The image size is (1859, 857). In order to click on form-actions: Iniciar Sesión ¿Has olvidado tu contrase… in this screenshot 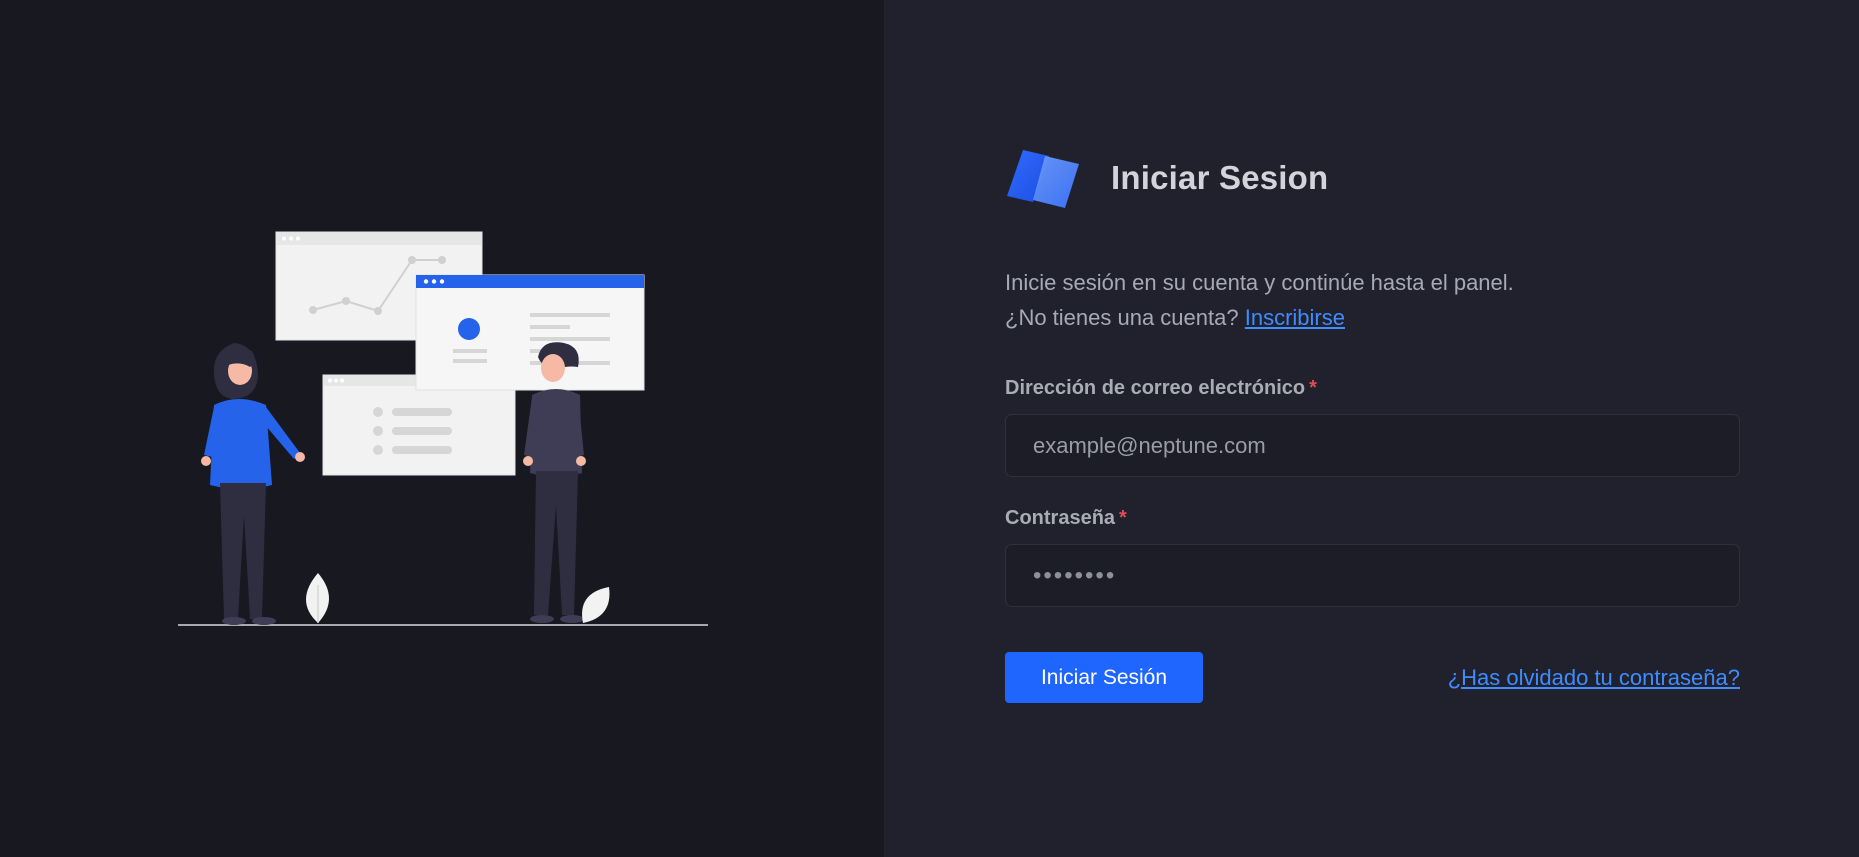, I will do `click(1372, 677)`.